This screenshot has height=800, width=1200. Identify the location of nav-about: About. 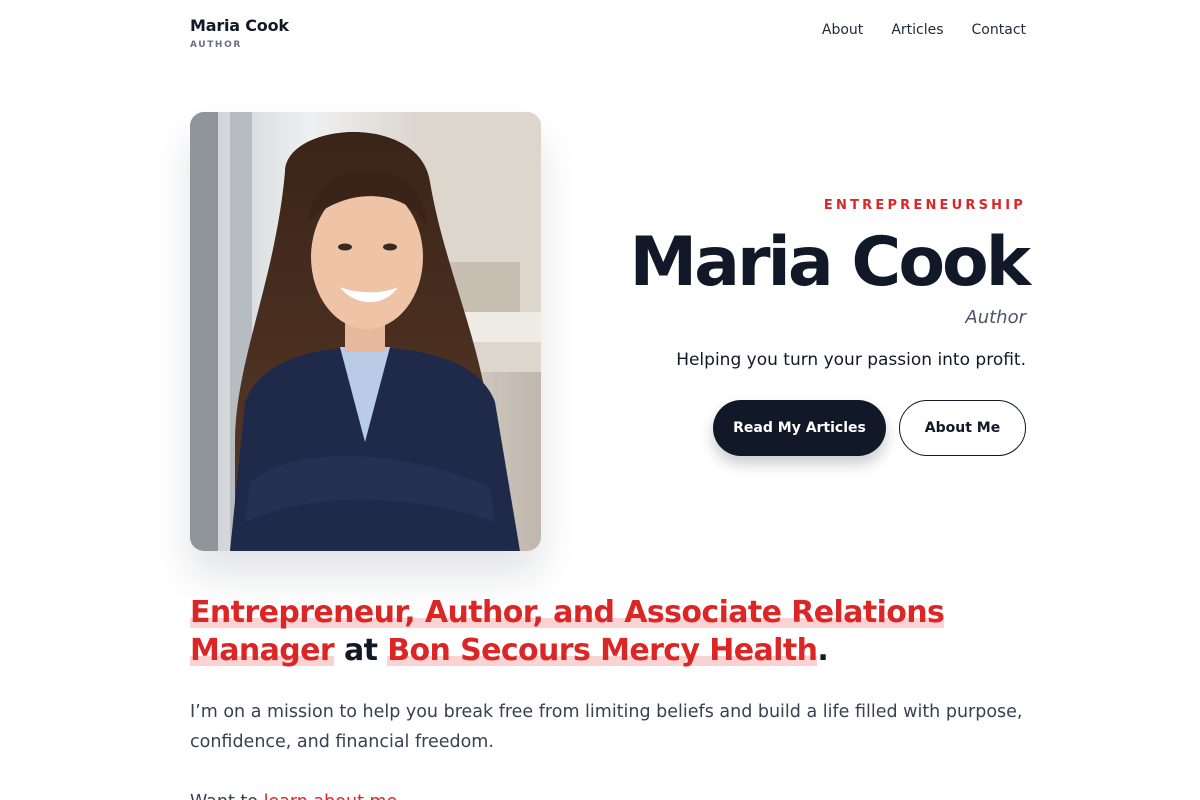
(842, 30).